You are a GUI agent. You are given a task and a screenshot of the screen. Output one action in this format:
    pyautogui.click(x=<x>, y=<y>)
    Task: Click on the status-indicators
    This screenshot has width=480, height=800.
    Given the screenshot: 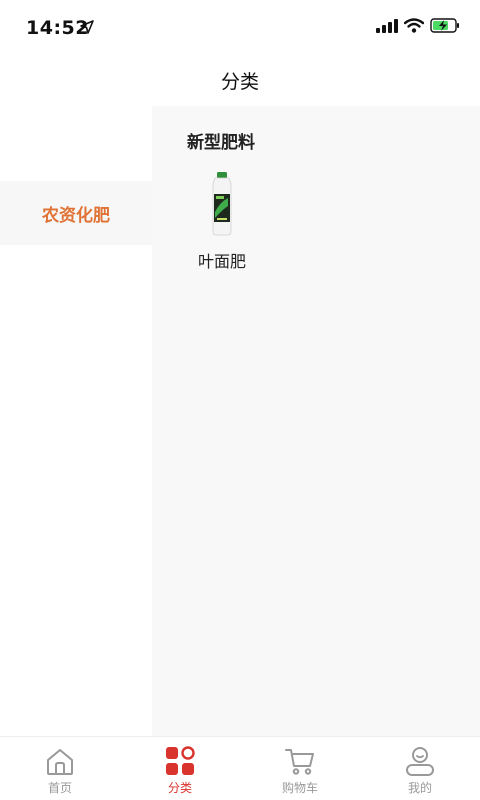 What is the action you would take?
    pyautogui.click(x=418, y=25)
    